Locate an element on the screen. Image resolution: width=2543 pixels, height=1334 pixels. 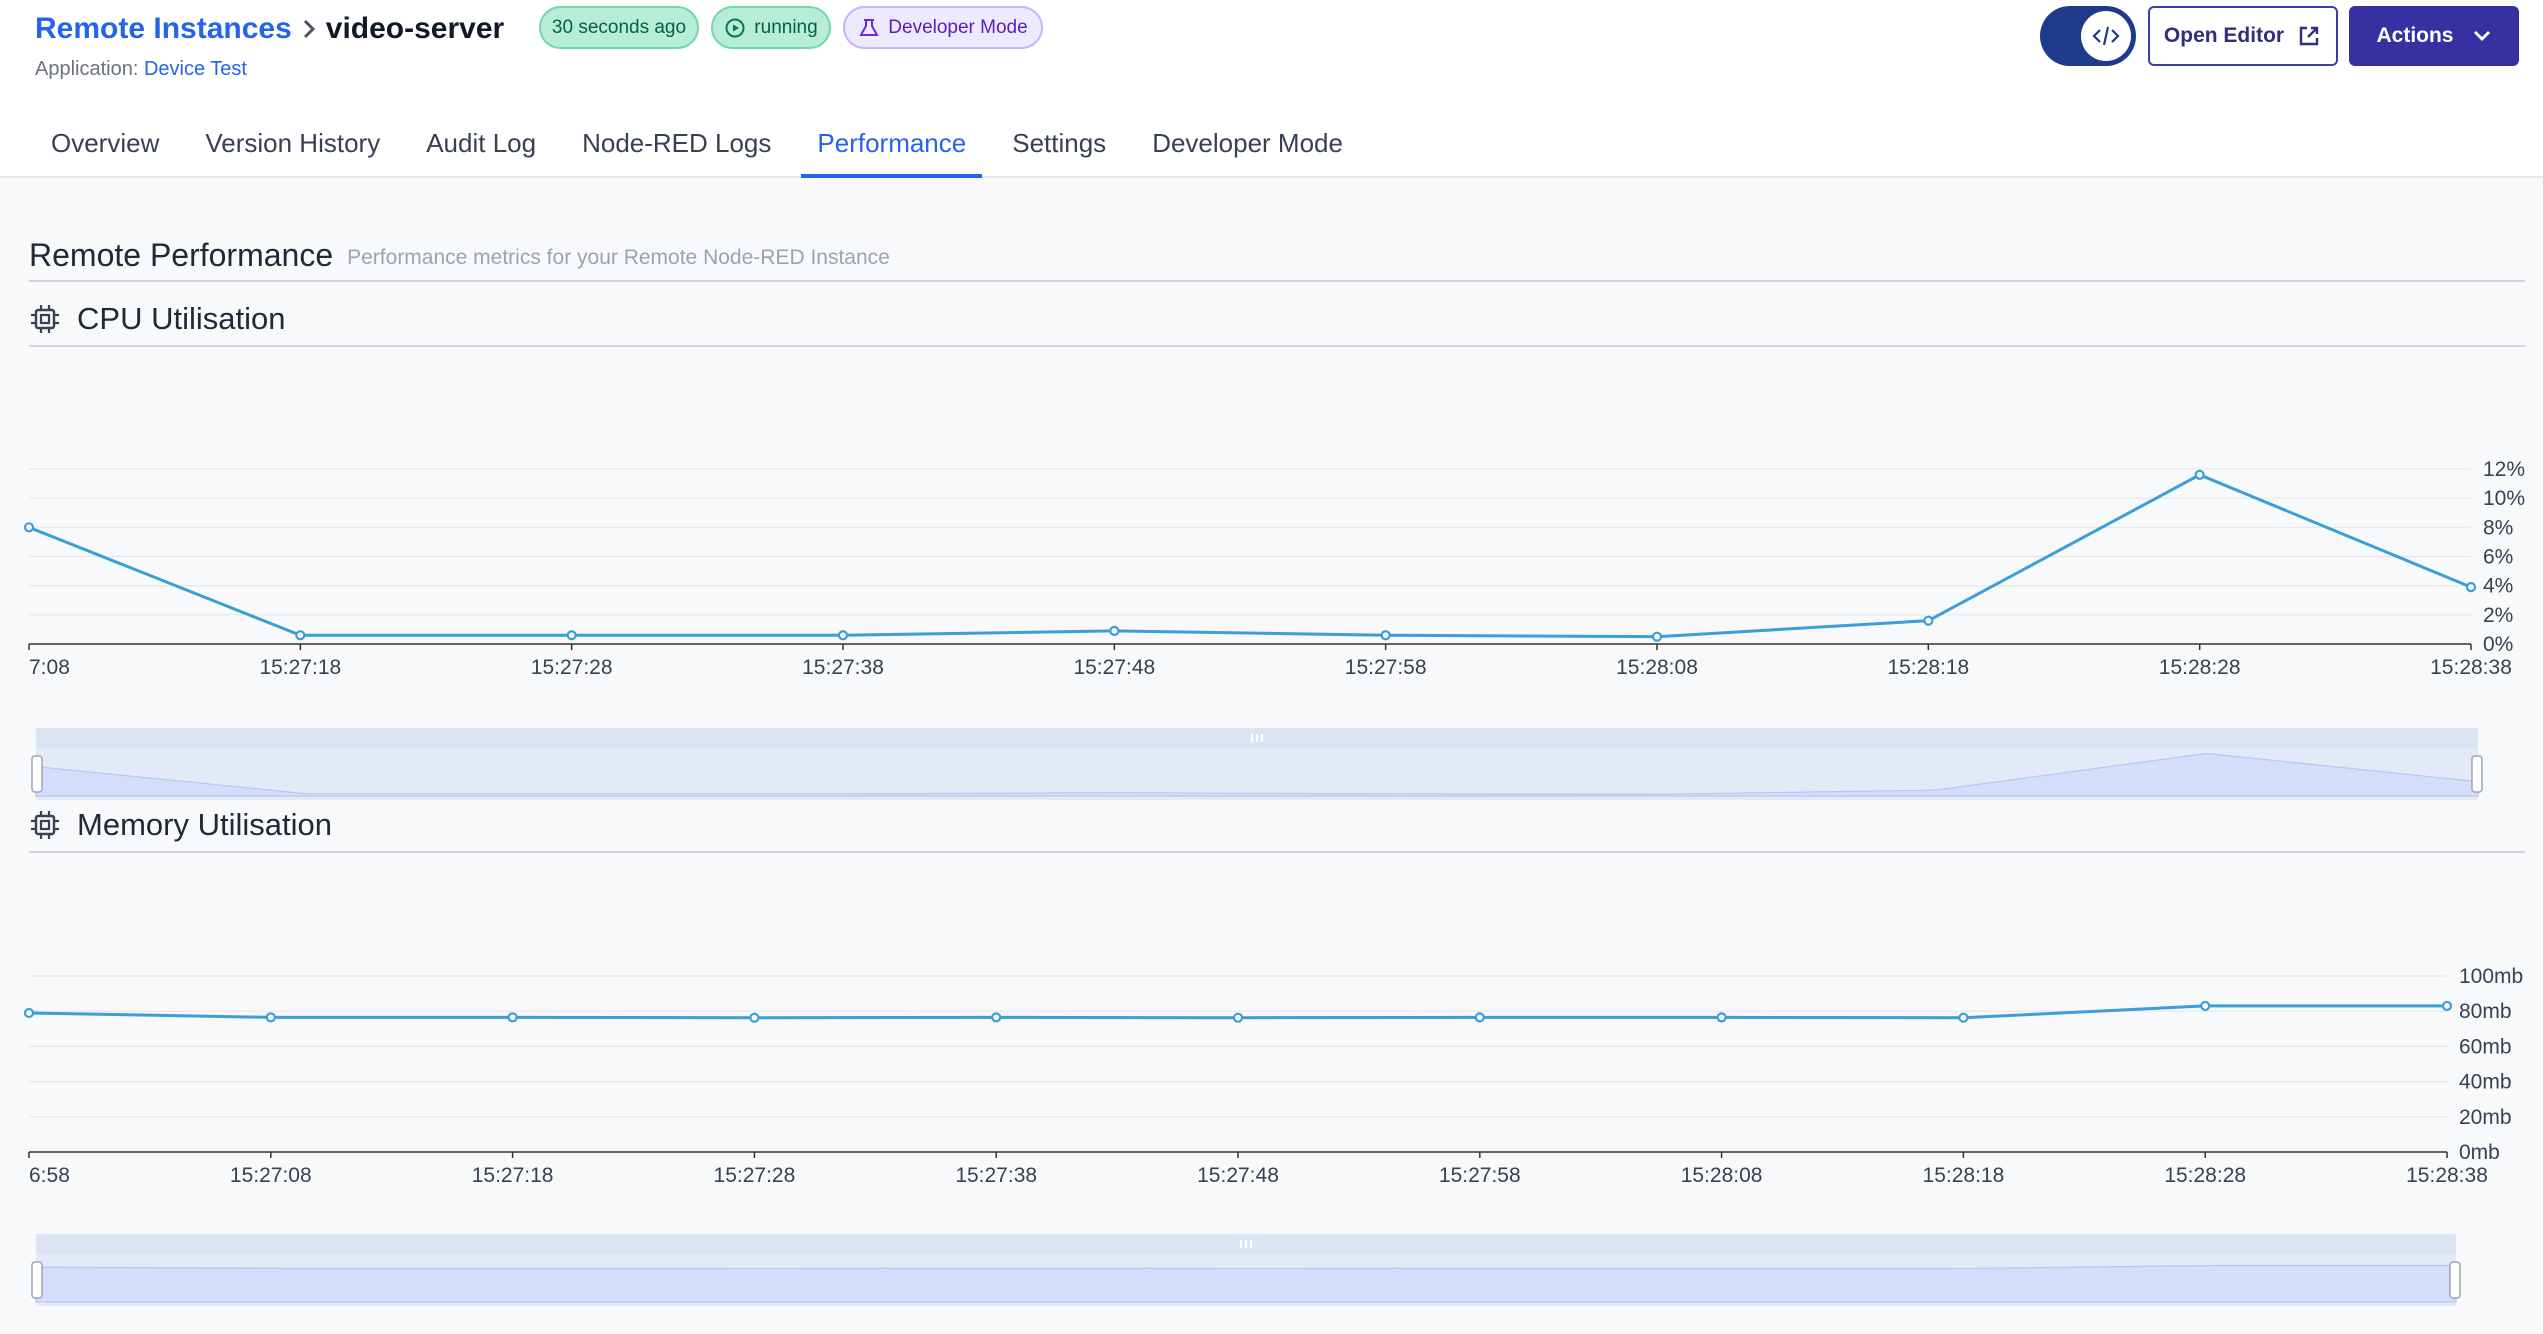
y-tick-label: 2% is located at coordinates (2498, 615).